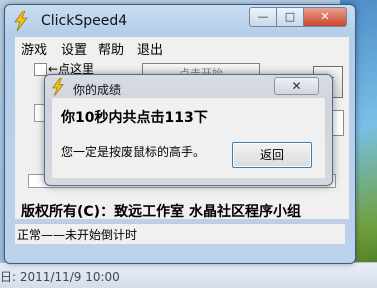 The image size is (377, 288). I want to click on result-text: 你10秒内共点击113下, so click(134, 118).